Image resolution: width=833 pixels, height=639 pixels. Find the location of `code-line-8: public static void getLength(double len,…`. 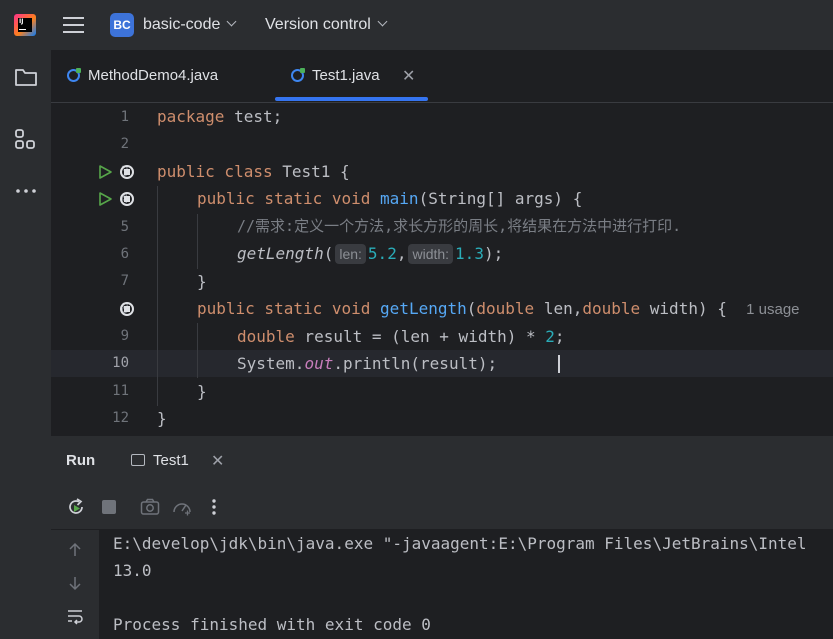

code-line-8: public static void getLength(double len,… is located at coordinates (498, 308).